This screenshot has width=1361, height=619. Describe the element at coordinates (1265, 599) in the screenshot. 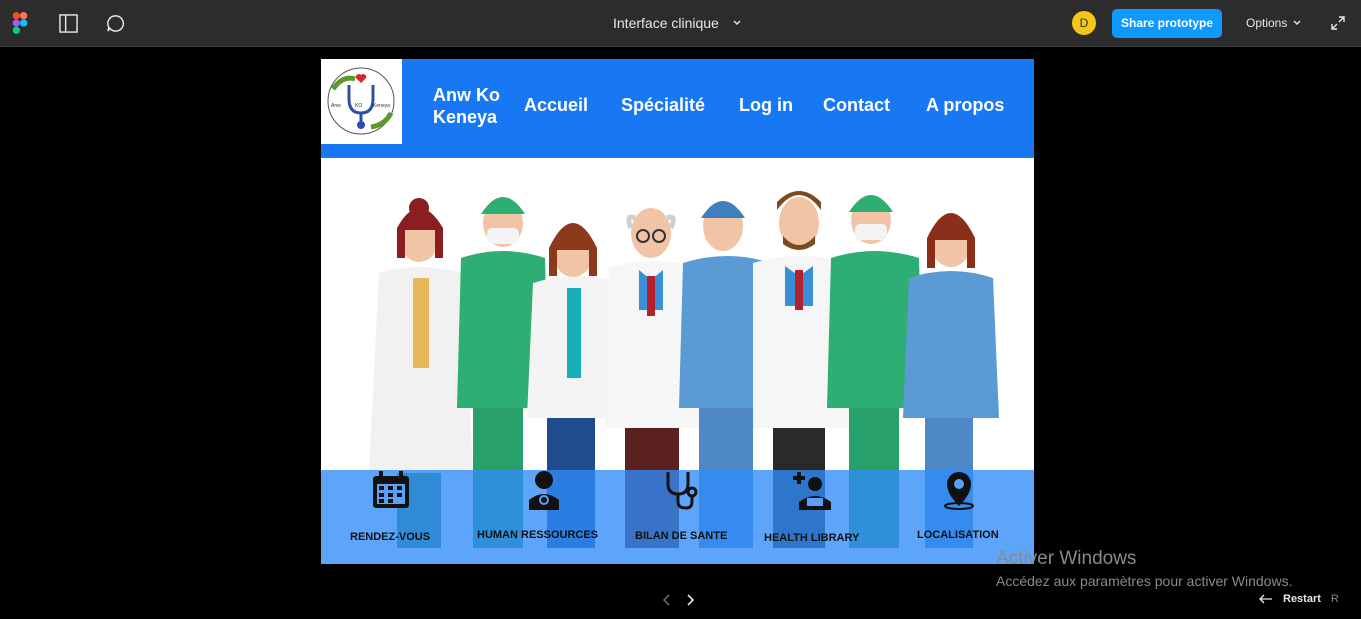

I see `restart-arrow-icon` at that location.